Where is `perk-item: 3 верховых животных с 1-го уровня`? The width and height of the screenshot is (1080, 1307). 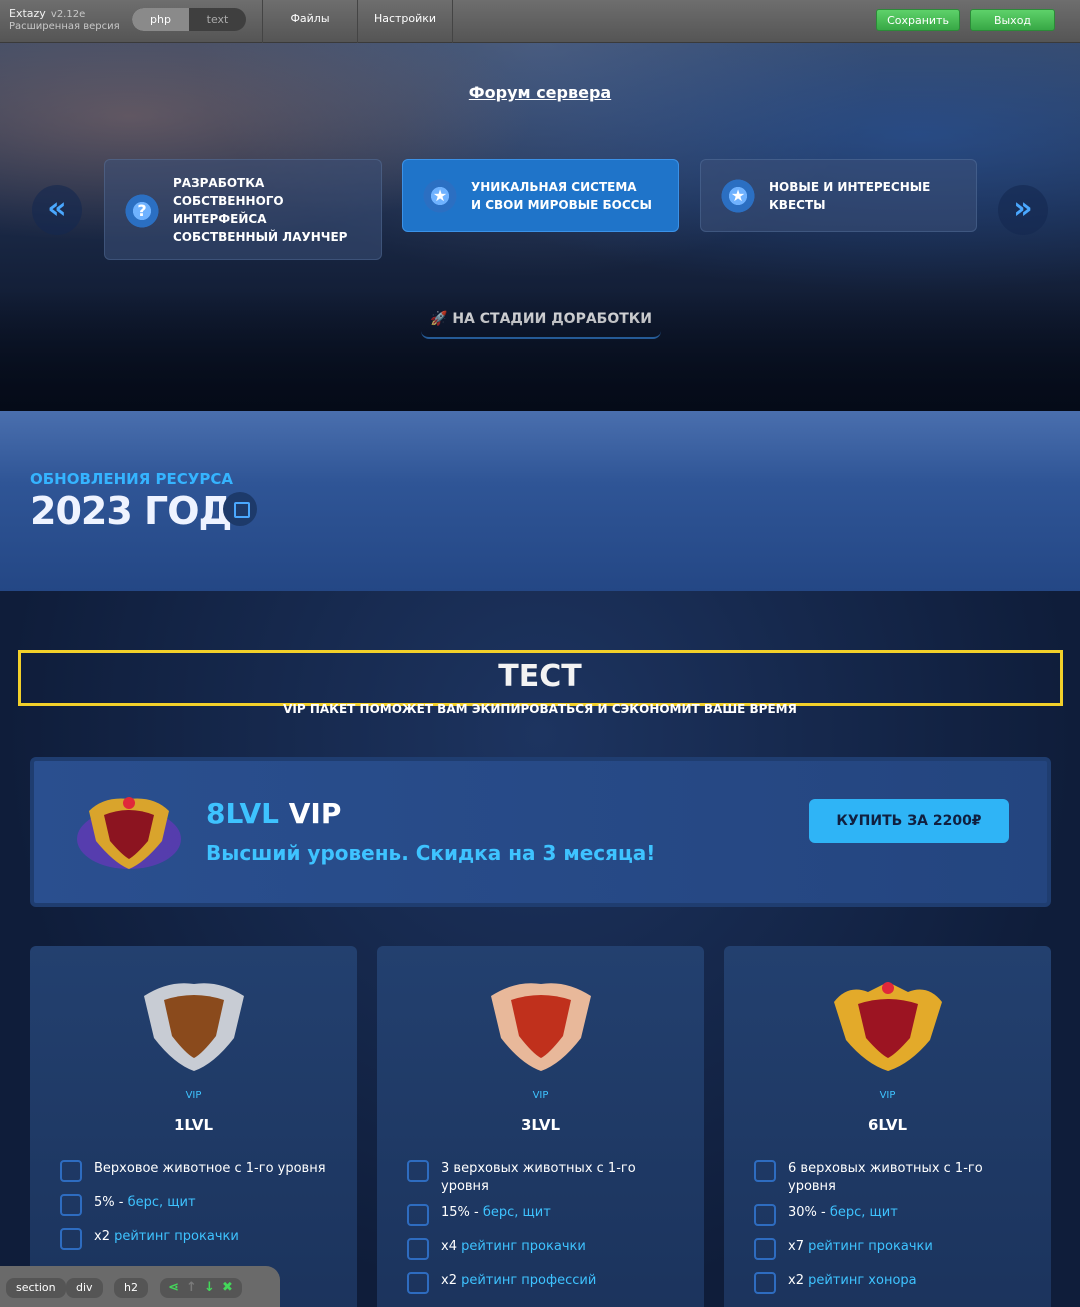 perk-item: 3 верховых животных с 1-го уровня is located at coordinates (547, 1178).